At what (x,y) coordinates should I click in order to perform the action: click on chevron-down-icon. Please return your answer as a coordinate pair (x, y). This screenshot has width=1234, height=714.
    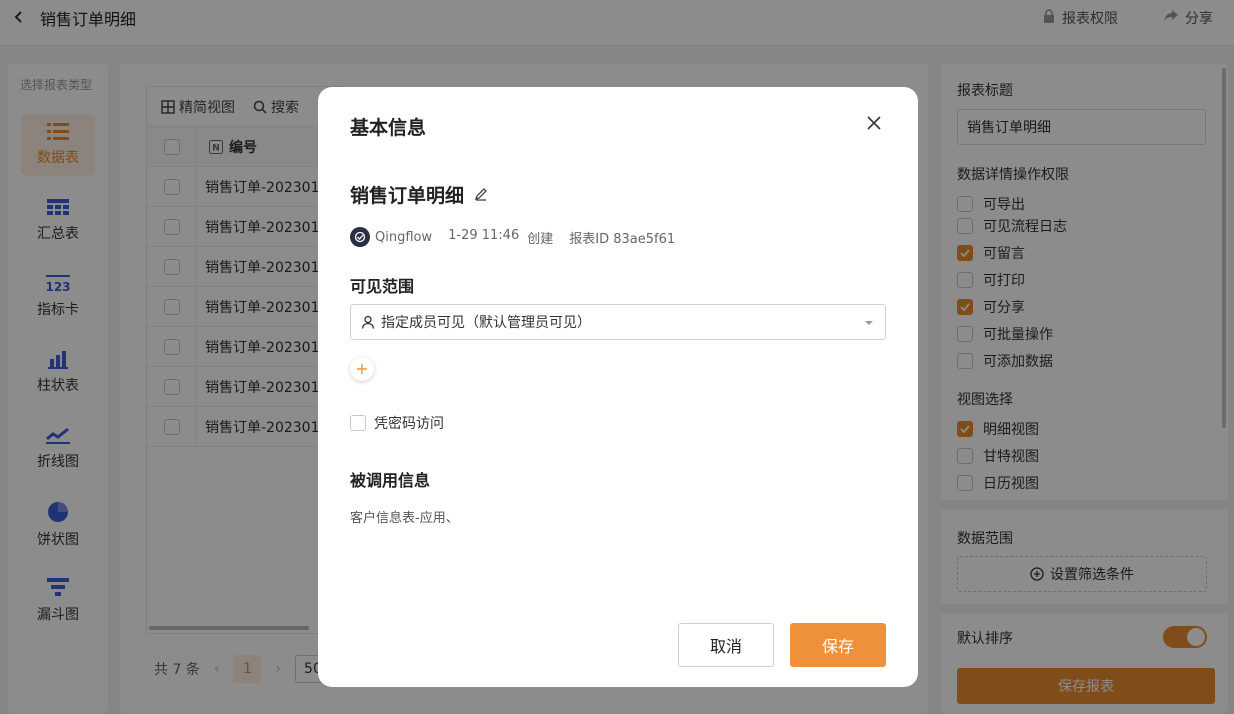
    Looking at the image, I should click on (869, 323).